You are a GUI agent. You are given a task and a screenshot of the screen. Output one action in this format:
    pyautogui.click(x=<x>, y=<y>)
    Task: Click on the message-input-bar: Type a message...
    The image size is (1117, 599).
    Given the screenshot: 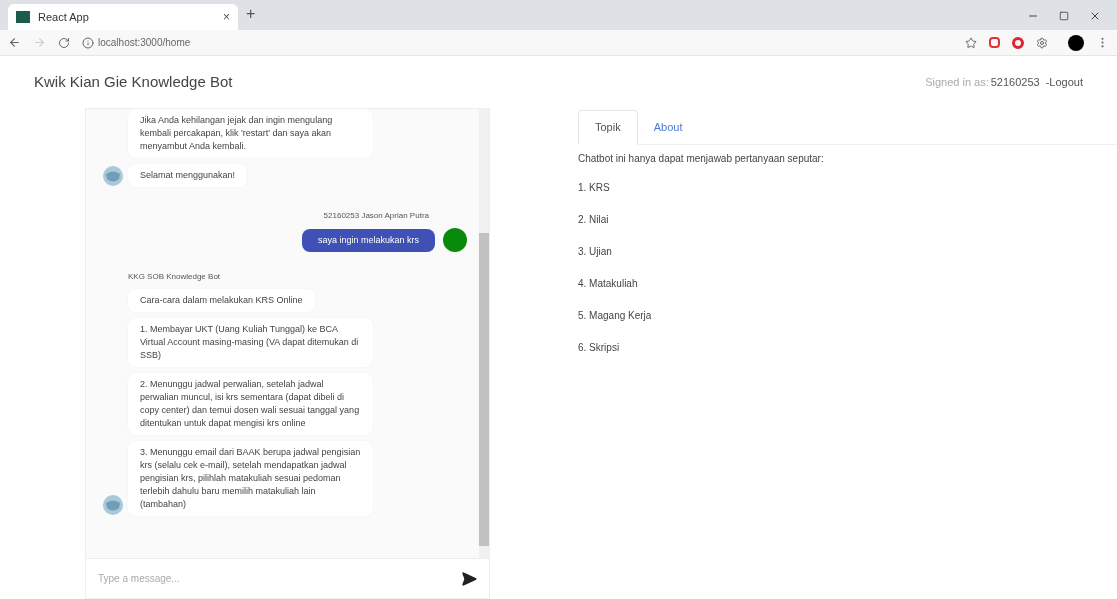 What is the action you would take?
    pyautogui.click(x=287, y=578)
    